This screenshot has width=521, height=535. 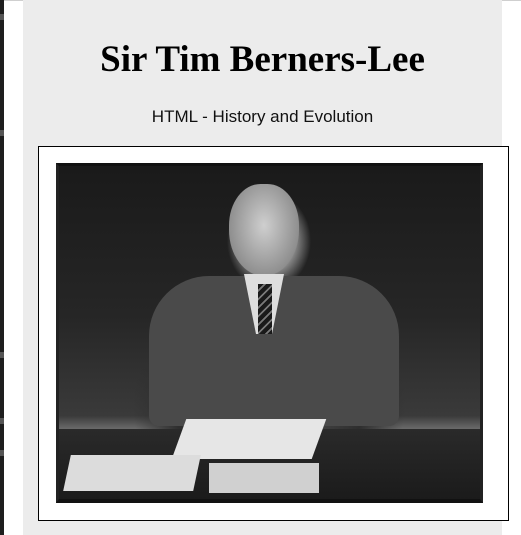 What do you see at coordinates (2, 267) in the screenshot?
I see `left-sidebar-edge` at bounding box center [2, 267].